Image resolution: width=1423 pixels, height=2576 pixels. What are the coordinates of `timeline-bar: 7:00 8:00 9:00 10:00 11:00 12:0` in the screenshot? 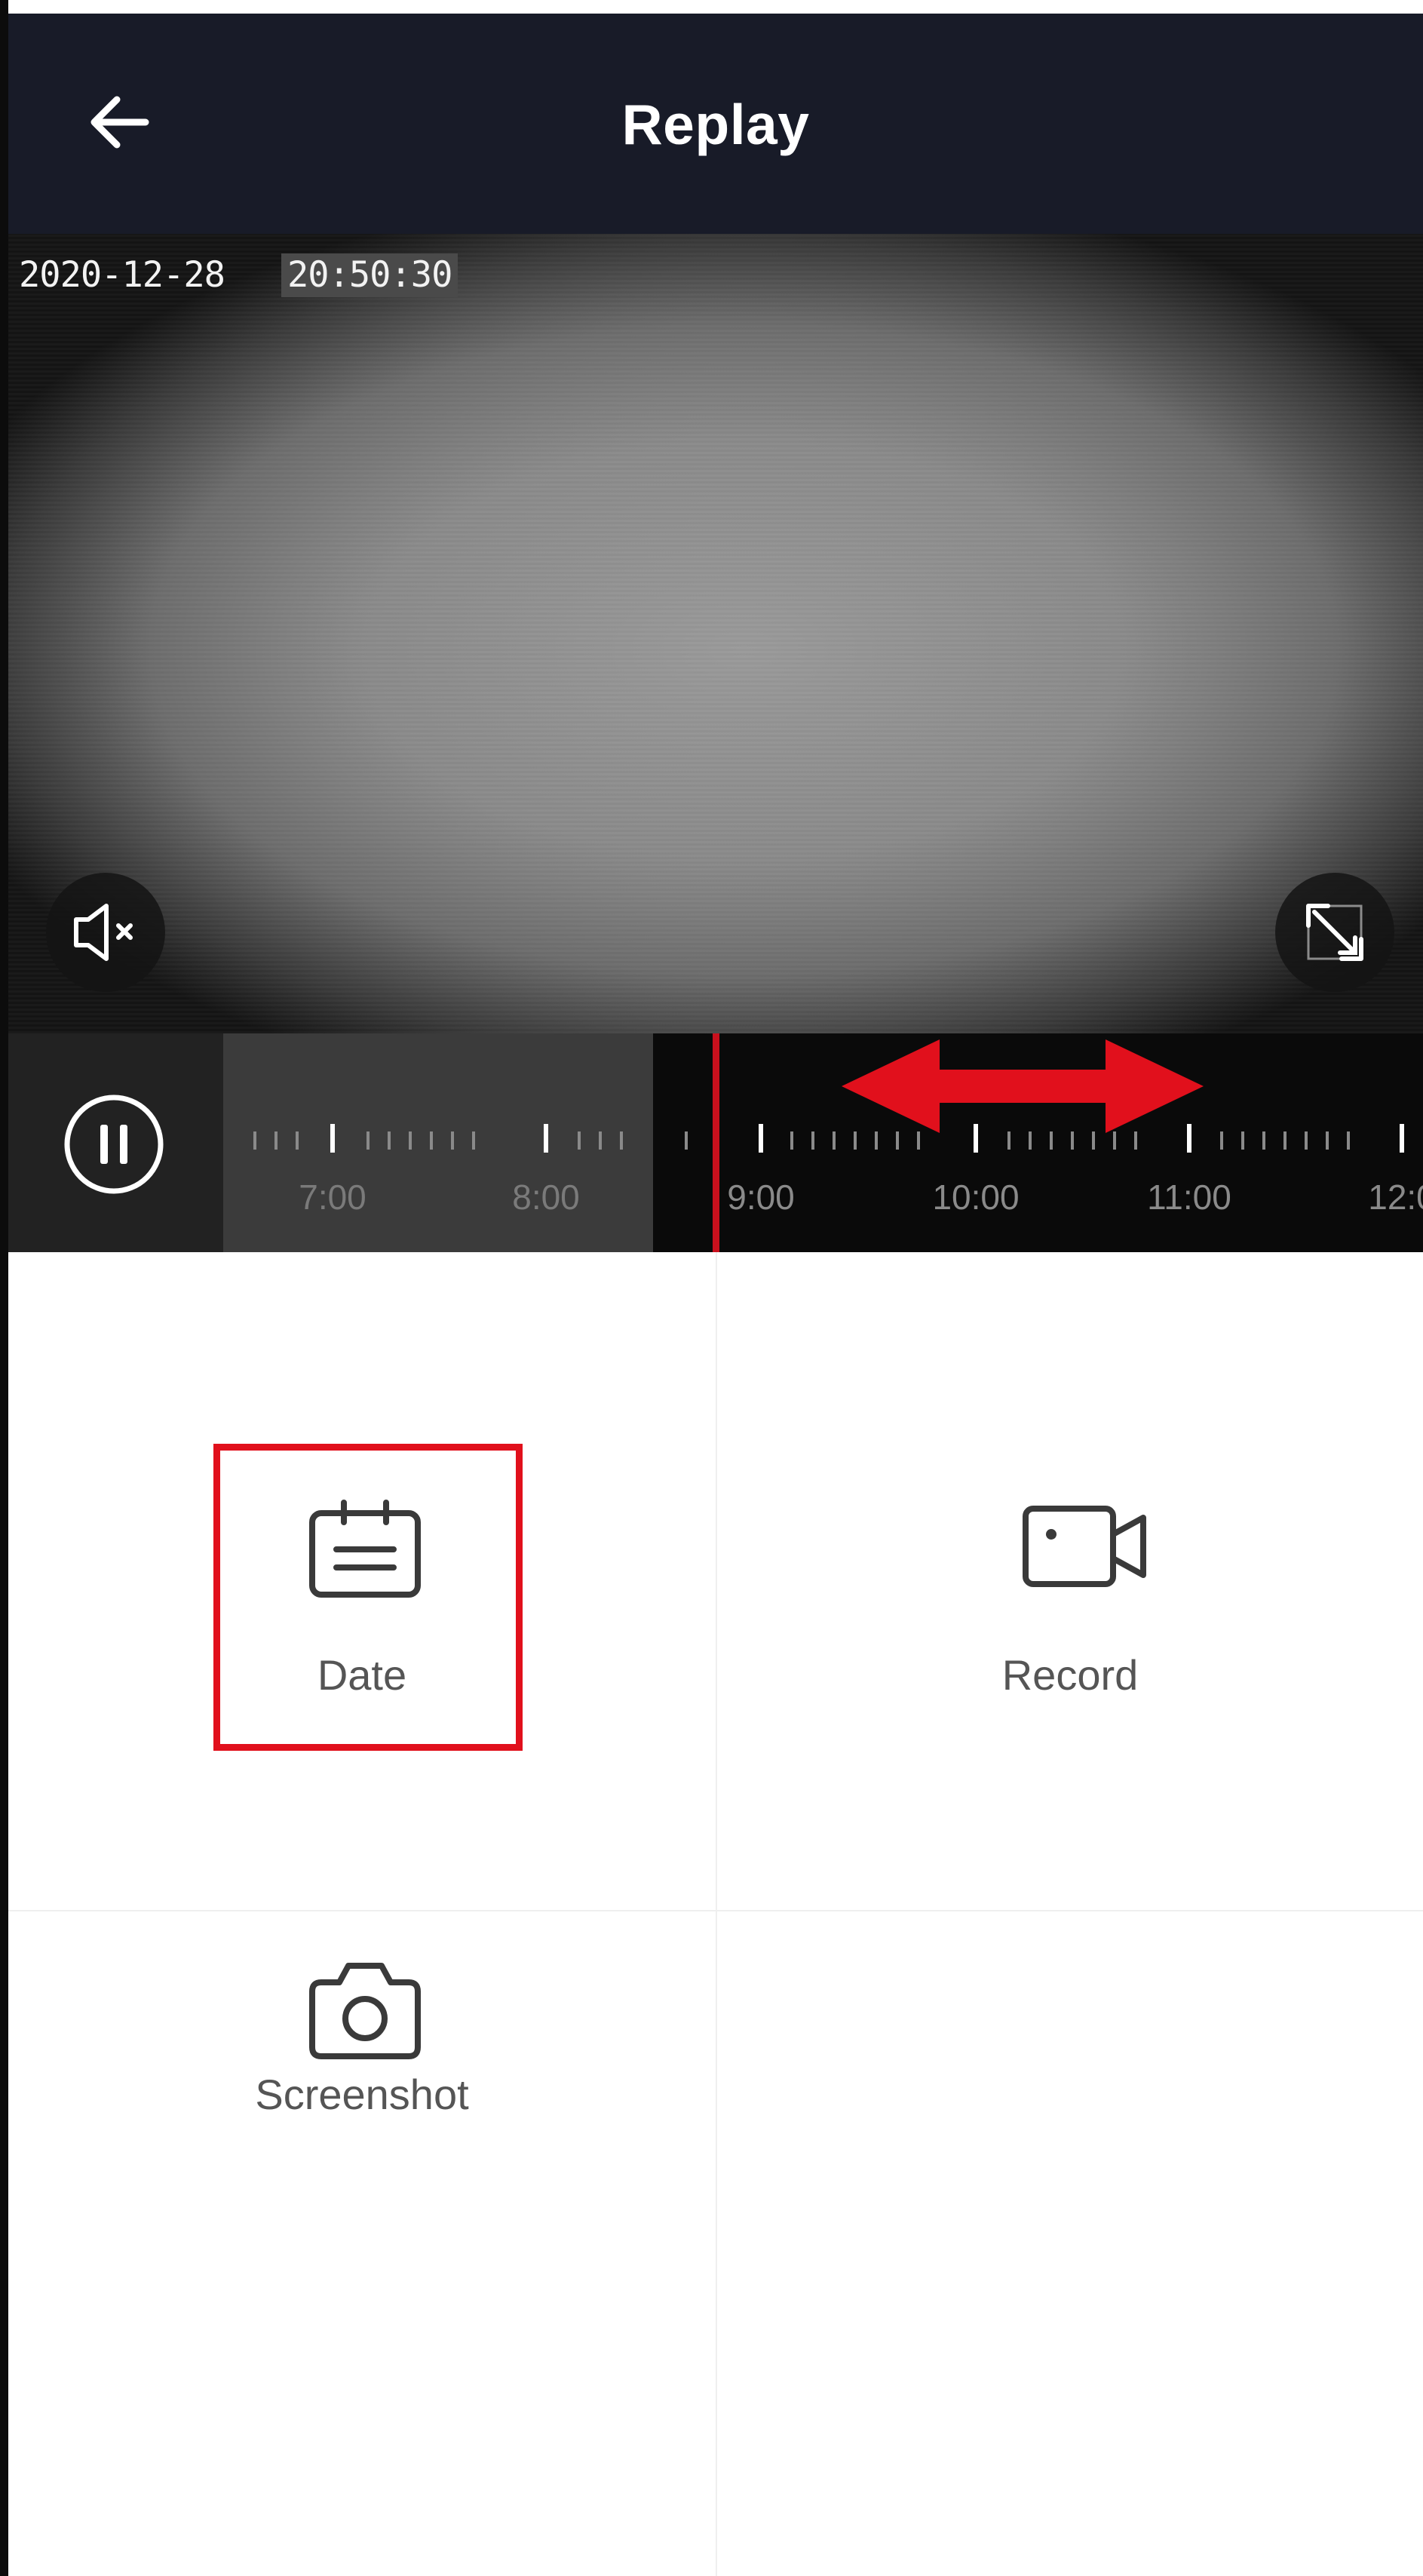 It's located at (715, 1142).